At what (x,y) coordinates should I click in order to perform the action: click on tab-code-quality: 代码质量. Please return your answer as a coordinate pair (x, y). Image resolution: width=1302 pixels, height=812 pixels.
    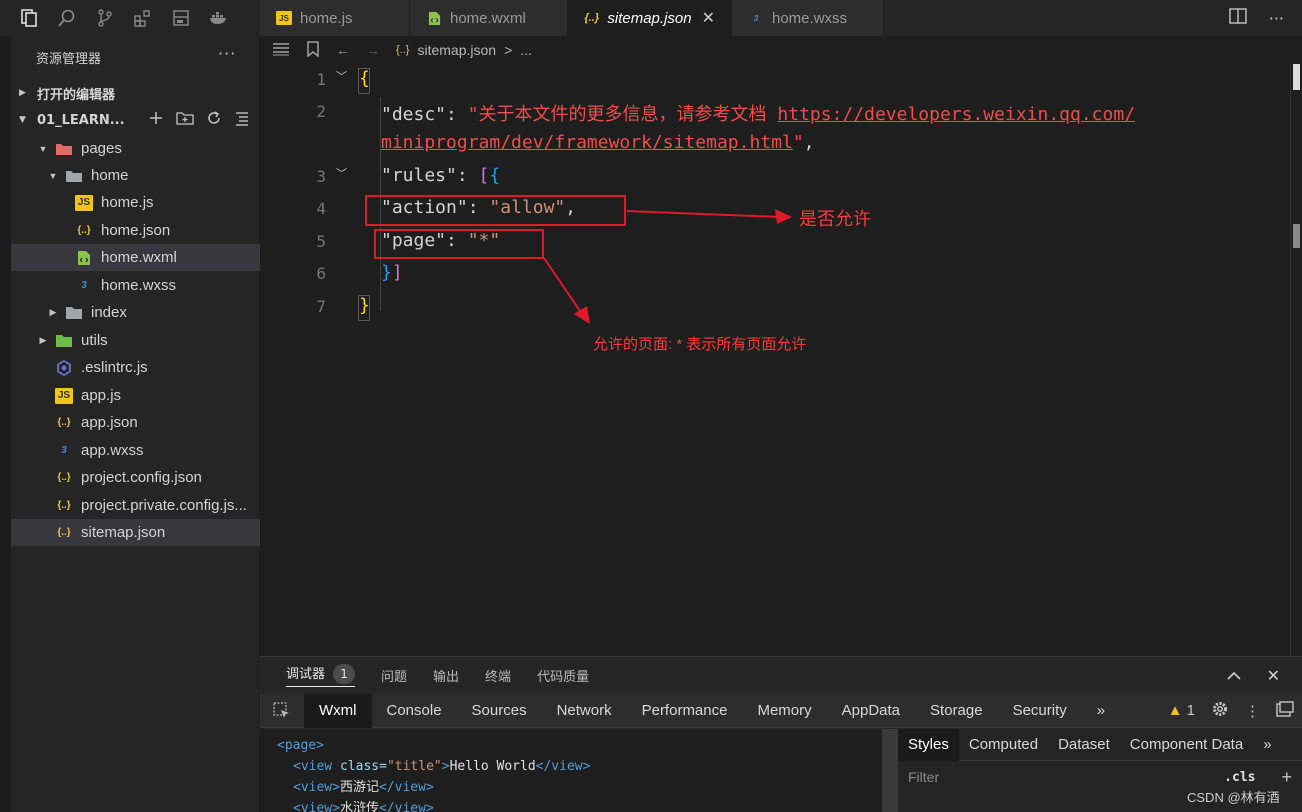
    Looking at the image, I should click on (563, 675).